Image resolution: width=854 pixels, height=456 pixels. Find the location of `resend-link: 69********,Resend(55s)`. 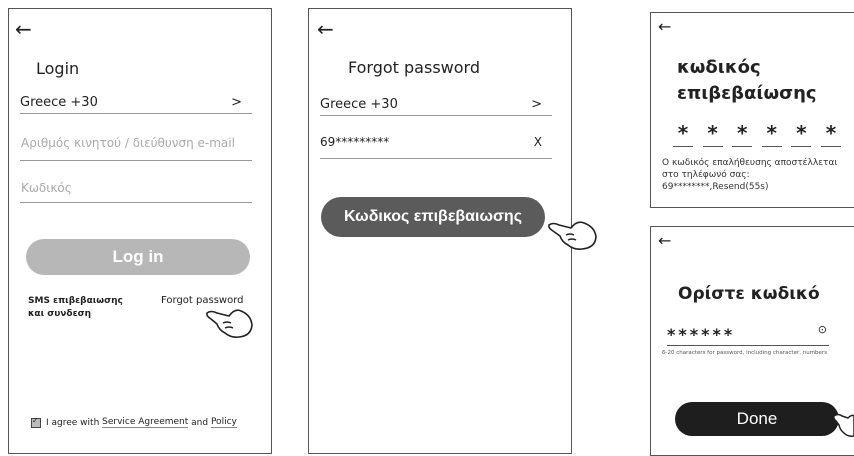

resend-link: 69********,Resend(55s) is located at coordinates (749, 187).